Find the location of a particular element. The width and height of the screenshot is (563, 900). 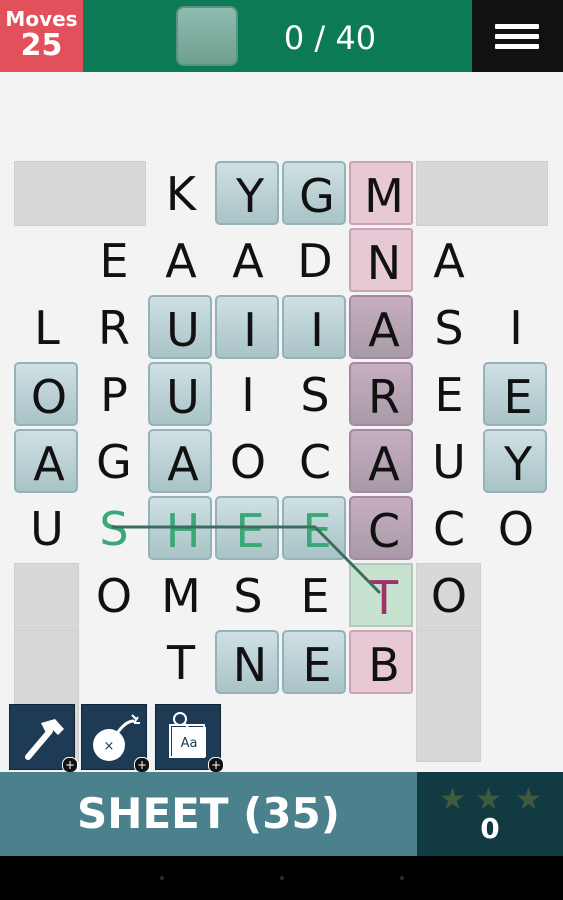

dictionary-button: Aa + is located at coordinates (189, 738).